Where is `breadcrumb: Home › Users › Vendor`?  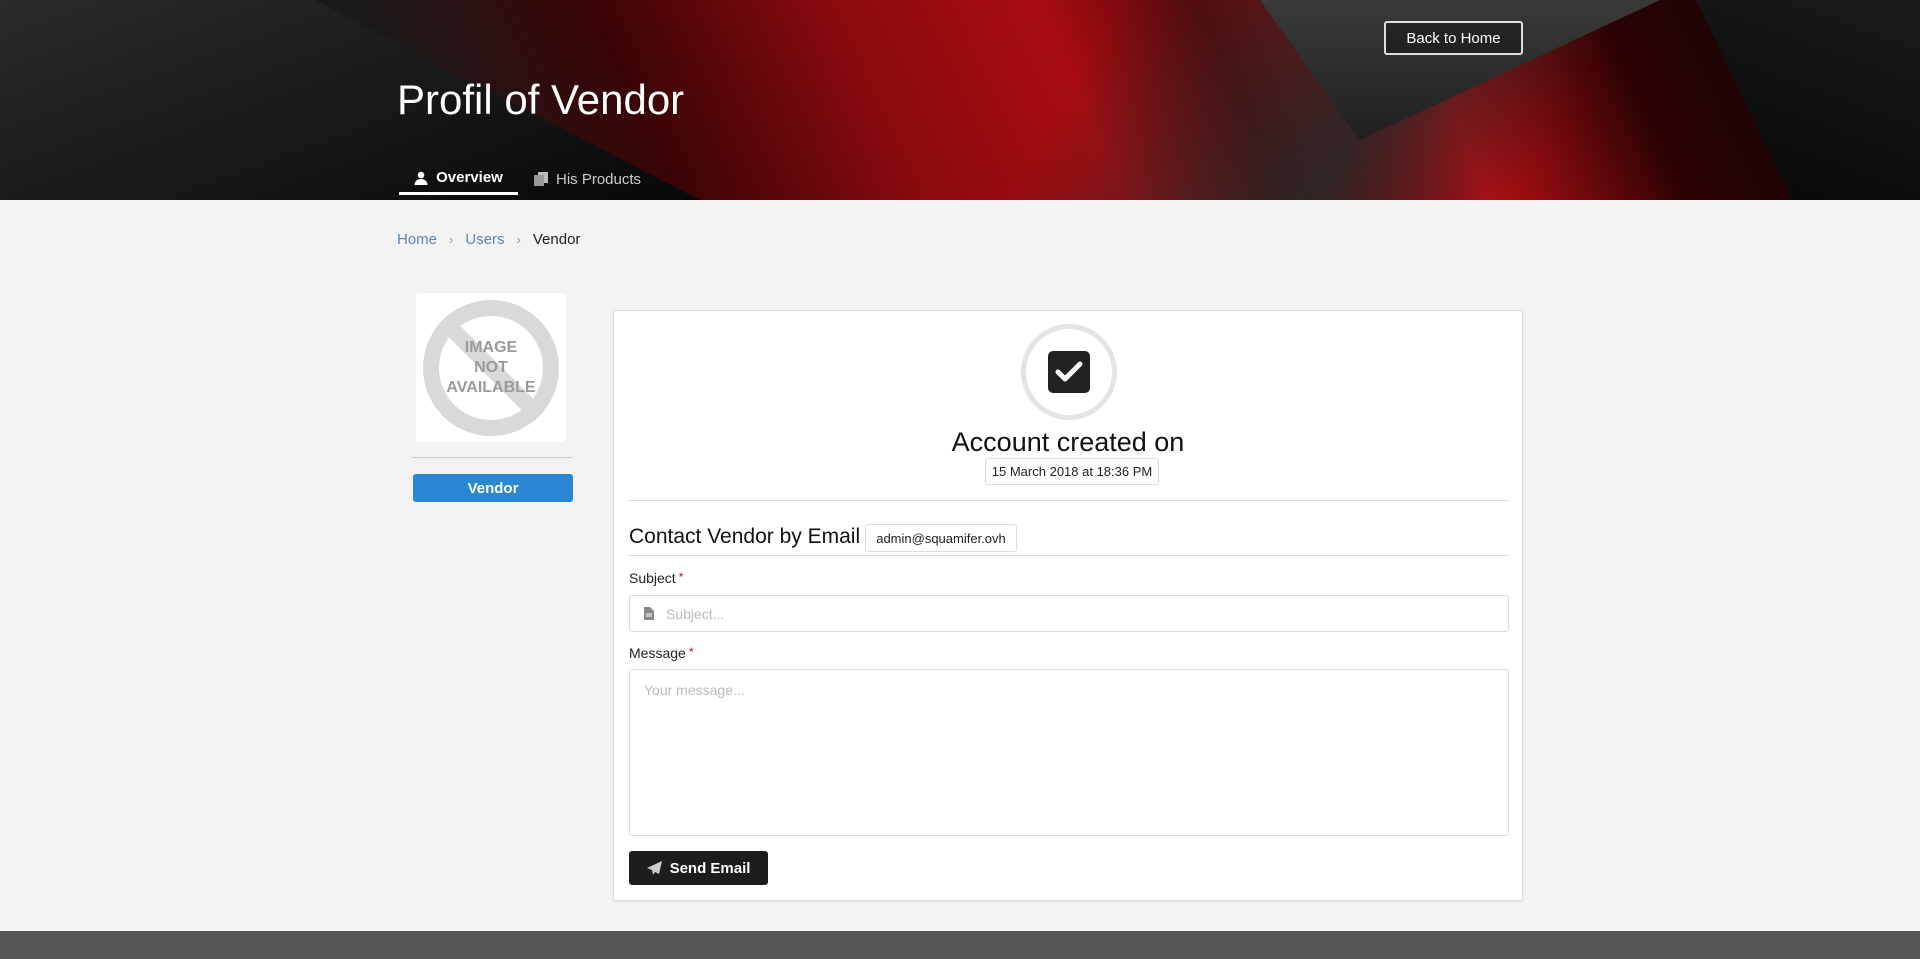
breadcrumb: Home › Users › Vendor is located at coordinates (488, 239).